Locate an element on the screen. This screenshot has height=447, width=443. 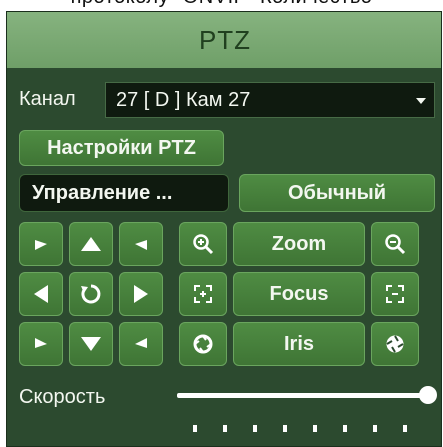
arrow-down-right-button is located at coordinates (141, 344).